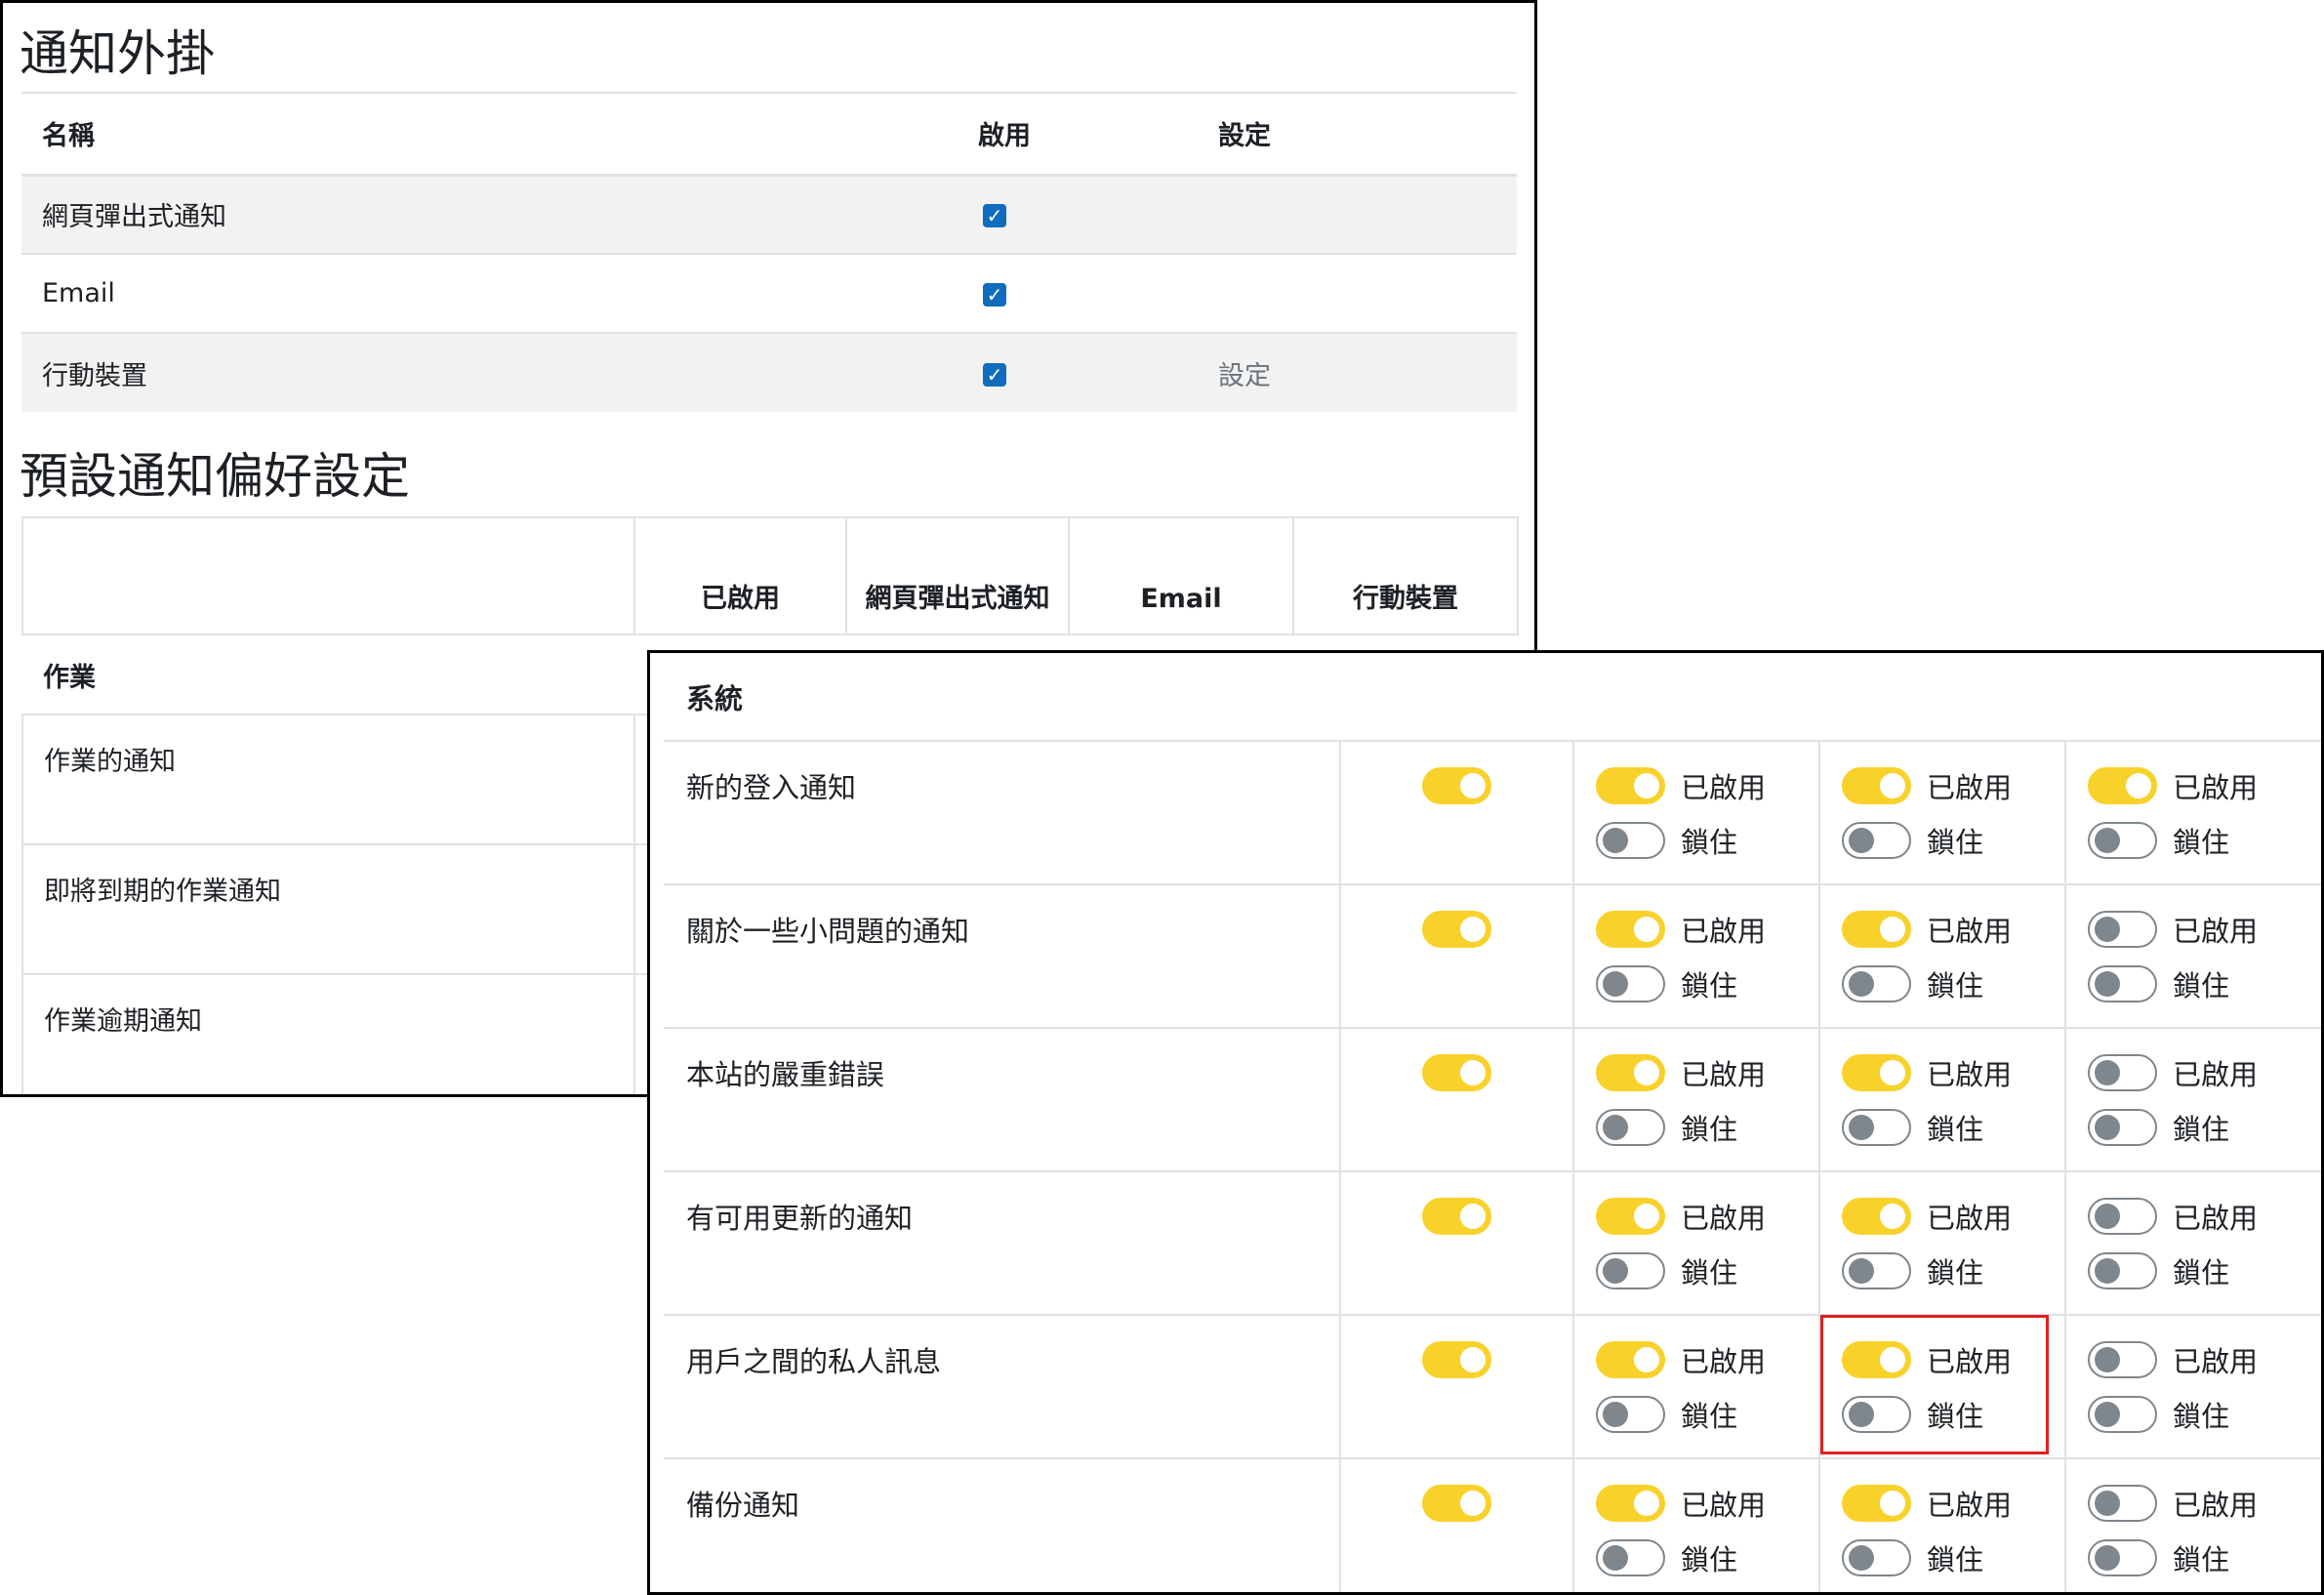 The width and height of the screenshot is (2324, 1595). Describe the element at coordinates (215, 476) in the screenshot. I see `preferences-title: 預設通知偏好設定` at that location.